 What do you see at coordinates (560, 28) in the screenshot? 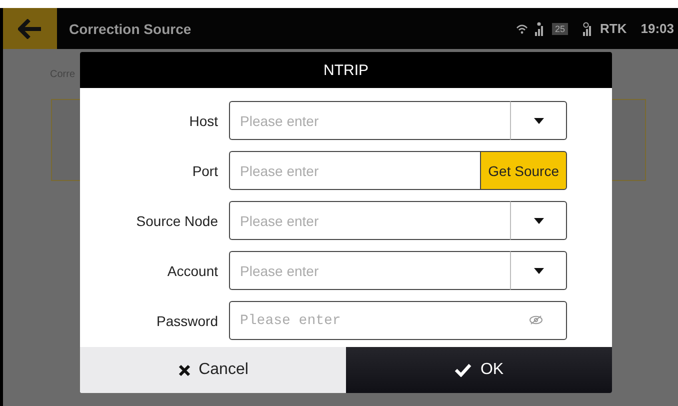
I see `satellite-count: 25` at bounding box center [560, 28].